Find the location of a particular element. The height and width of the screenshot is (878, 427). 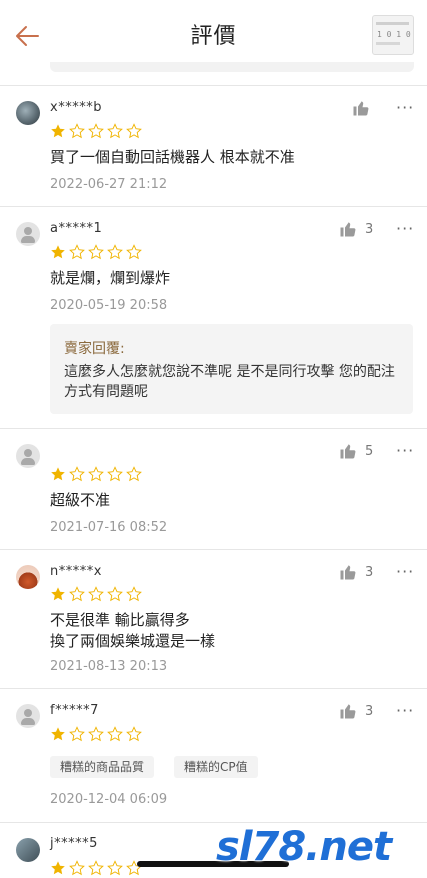

review-username: n*****x is located at coordinates (76, 571).